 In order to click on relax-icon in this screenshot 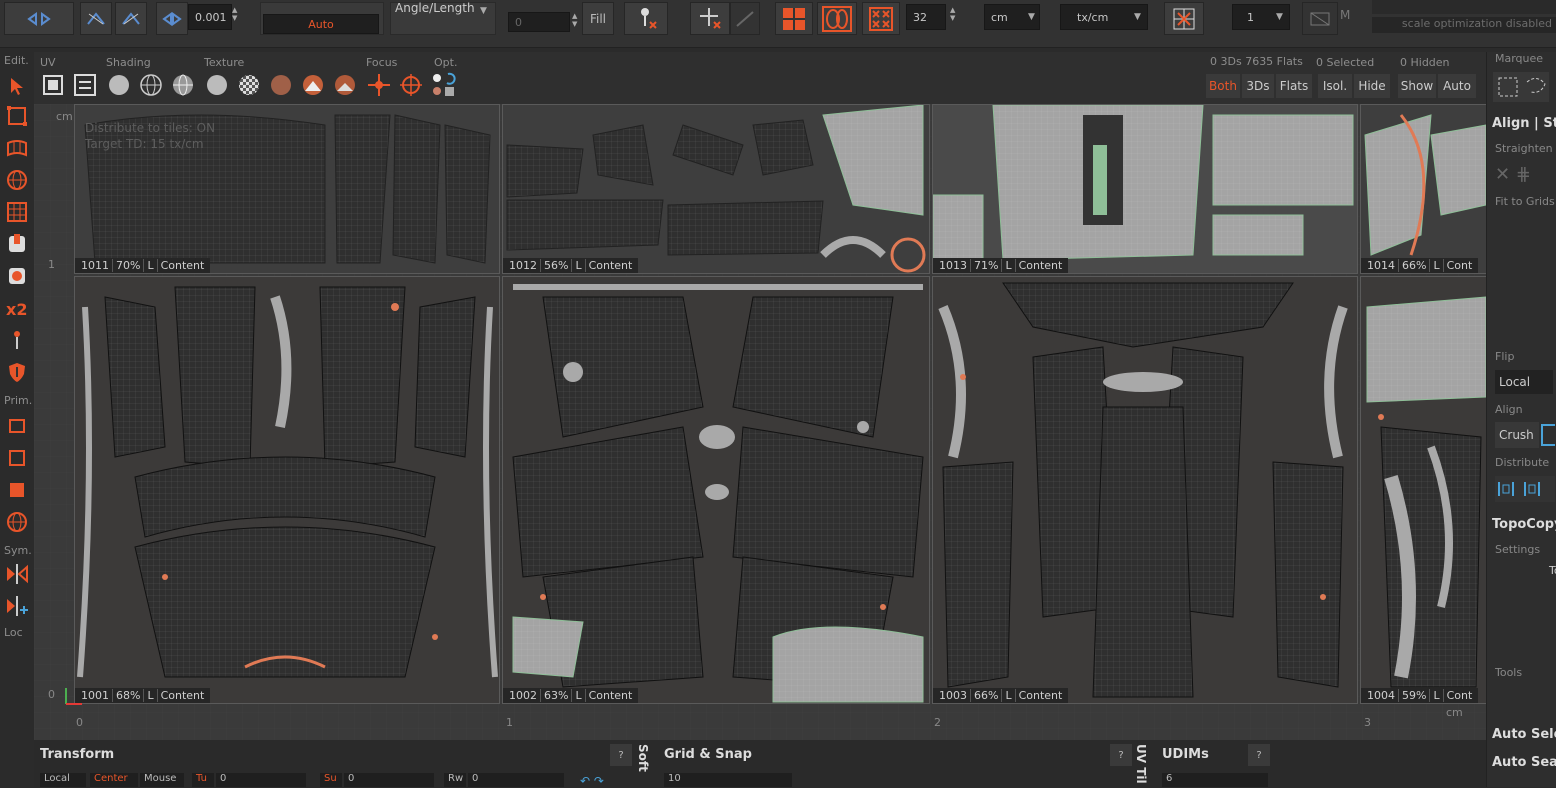, I will do `click(17, 148)`.